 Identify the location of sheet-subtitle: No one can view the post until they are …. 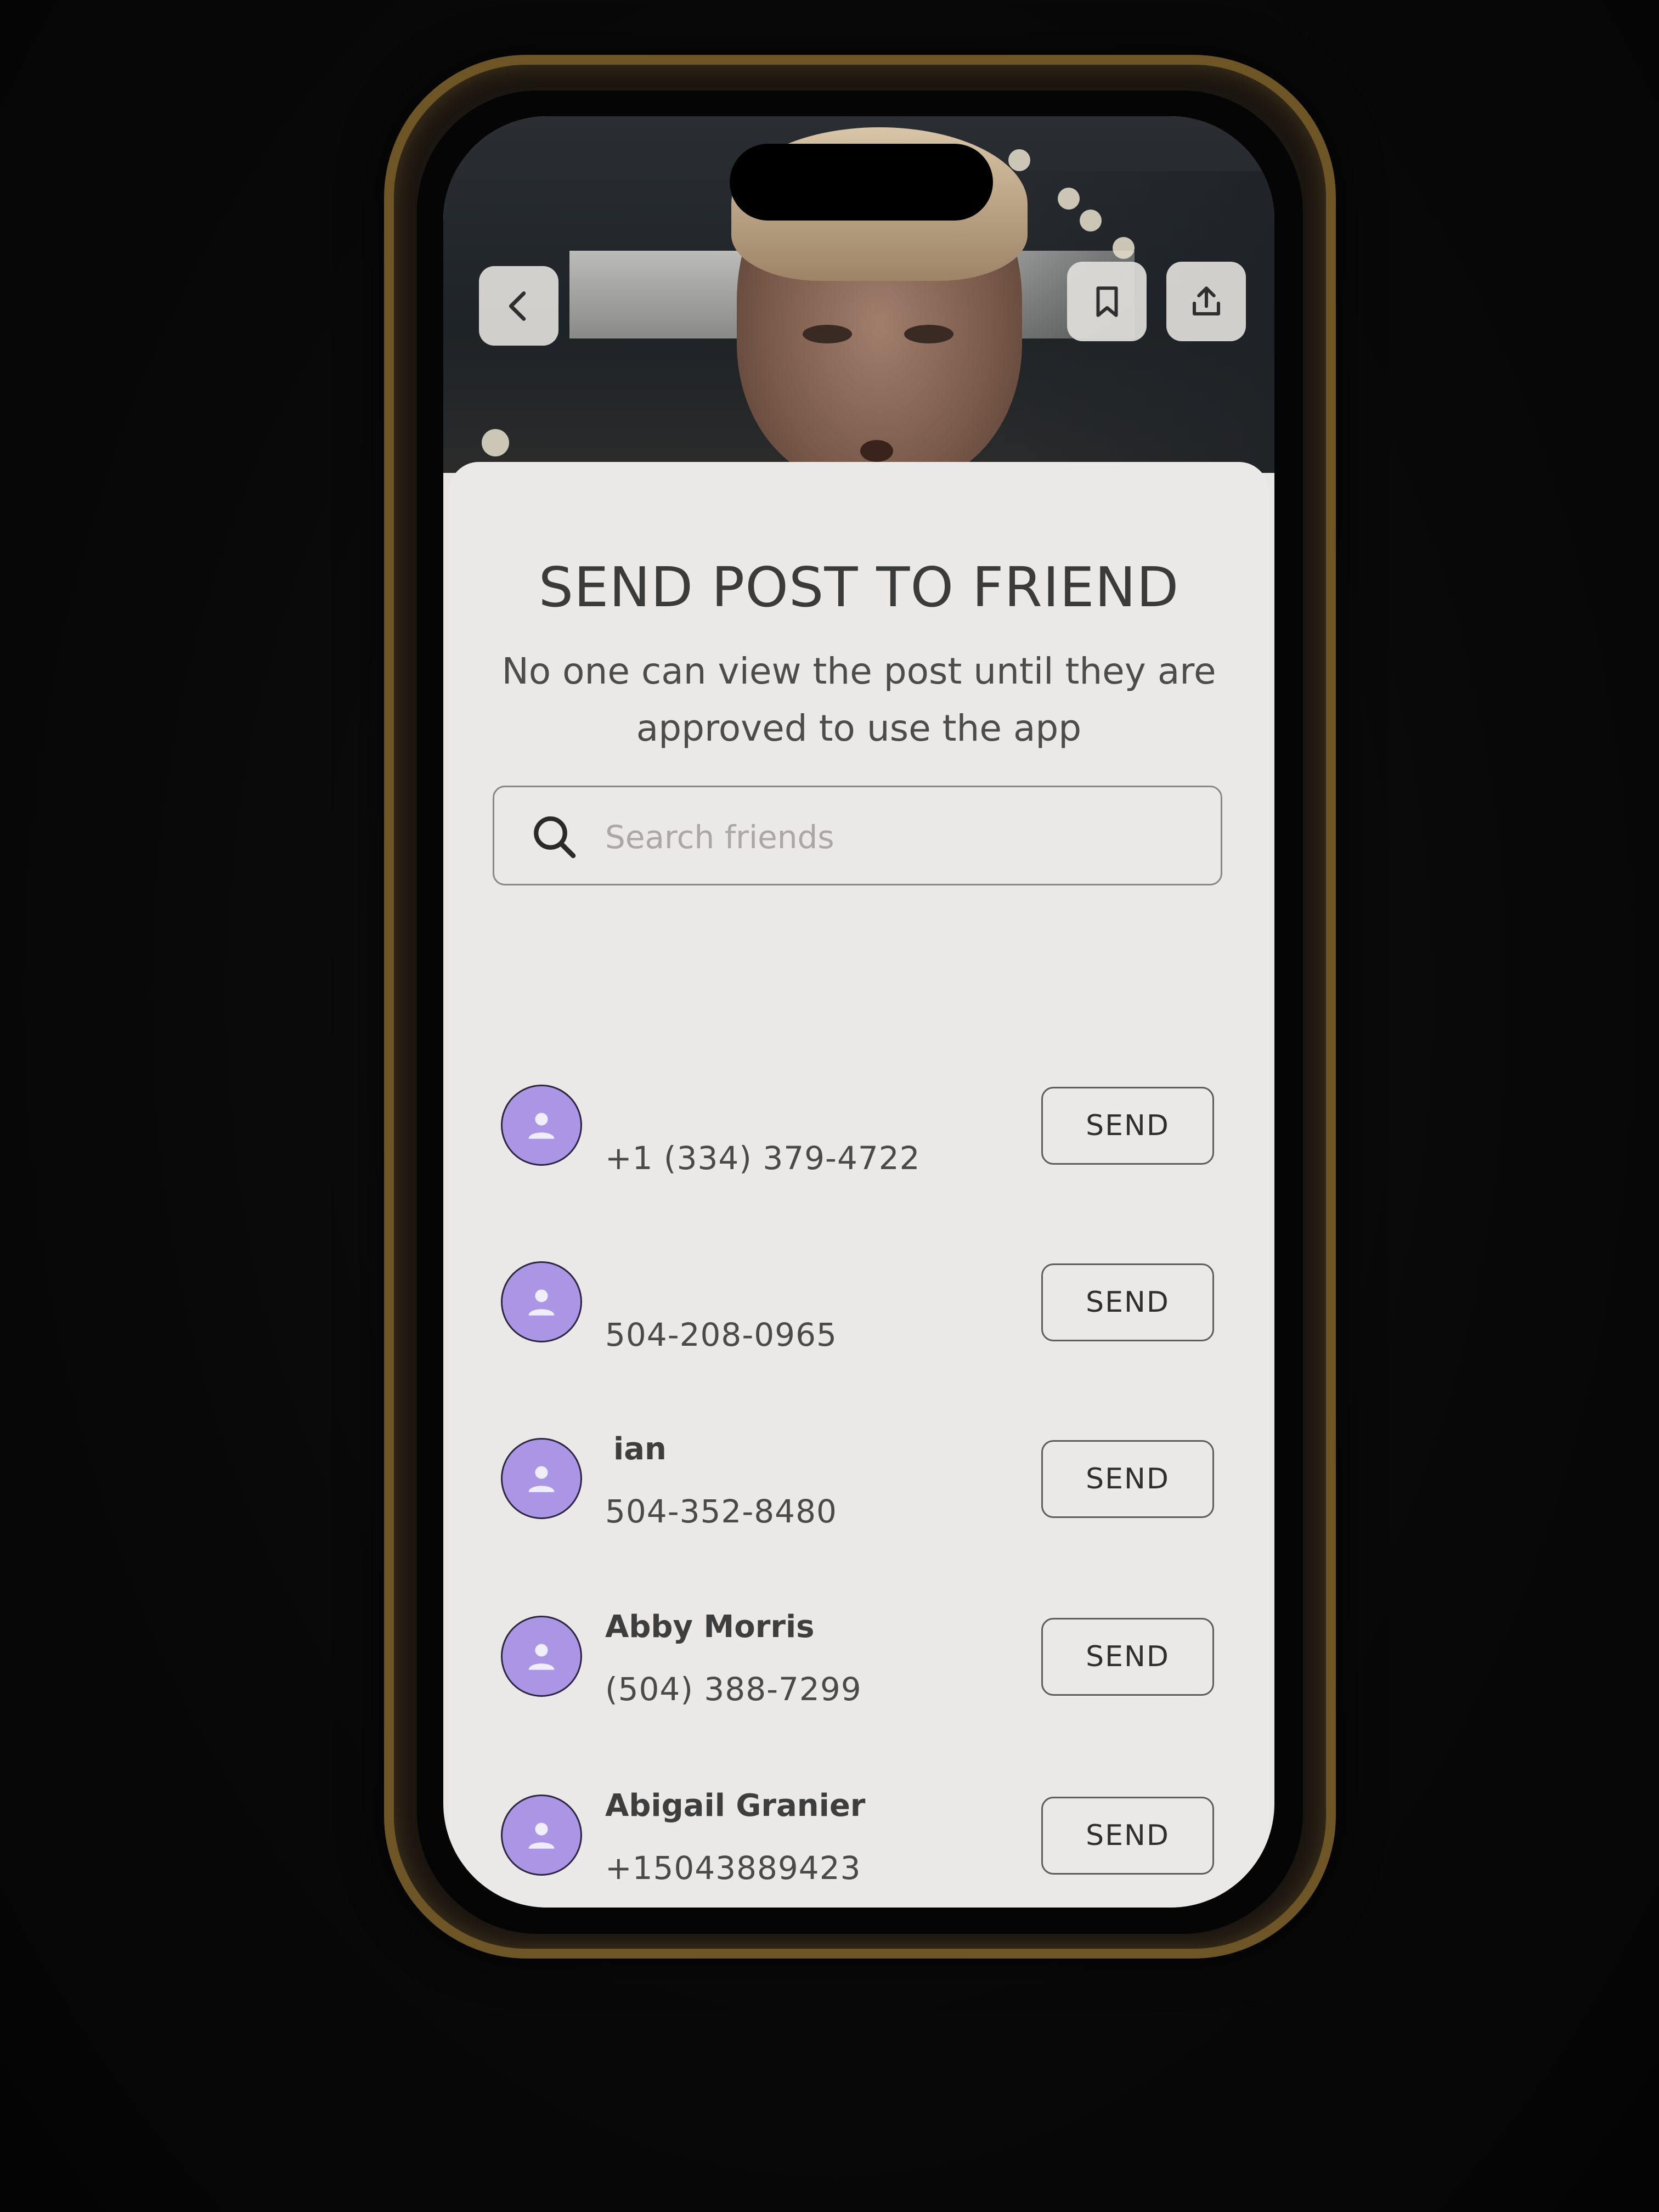
(859, 700).